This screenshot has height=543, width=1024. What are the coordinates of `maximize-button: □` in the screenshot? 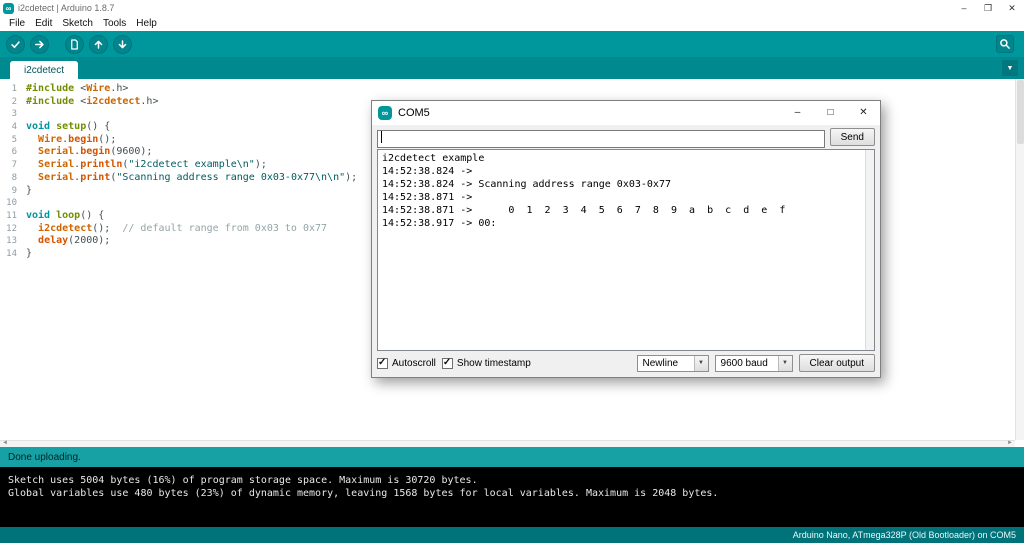 It's located at (830, 113).